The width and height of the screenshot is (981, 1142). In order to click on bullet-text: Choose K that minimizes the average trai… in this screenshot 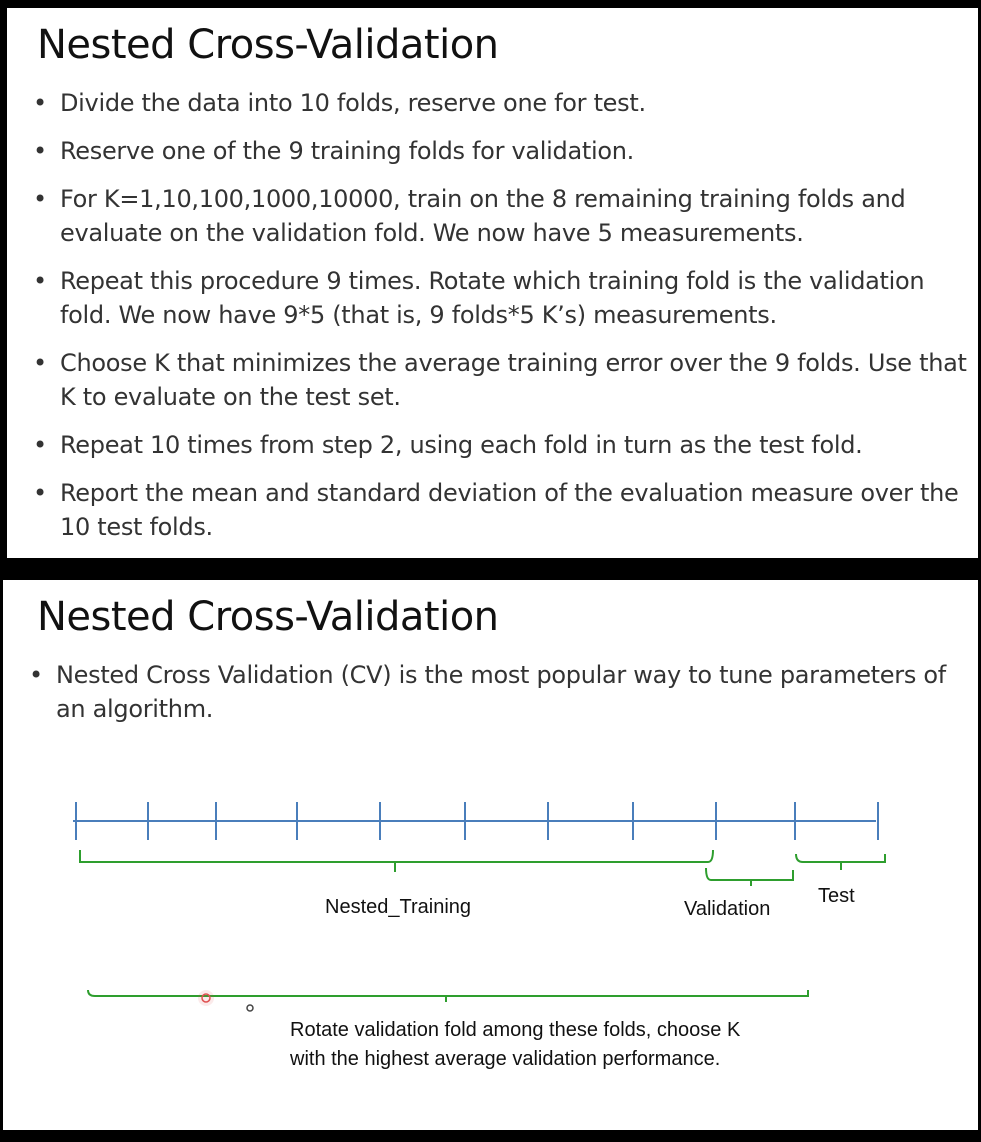, I will do `click(513, 380)`.